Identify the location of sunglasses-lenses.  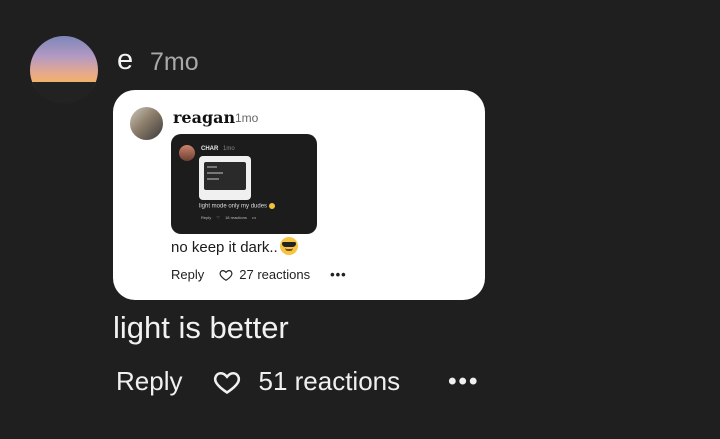
(288, 244).